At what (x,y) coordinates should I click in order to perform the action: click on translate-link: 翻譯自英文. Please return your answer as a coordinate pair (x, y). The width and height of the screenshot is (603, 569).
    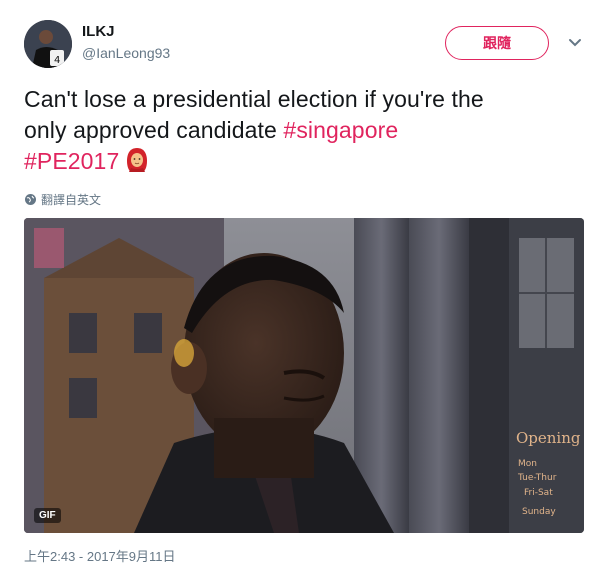
    Looking at the image, I should click on (62, 199).